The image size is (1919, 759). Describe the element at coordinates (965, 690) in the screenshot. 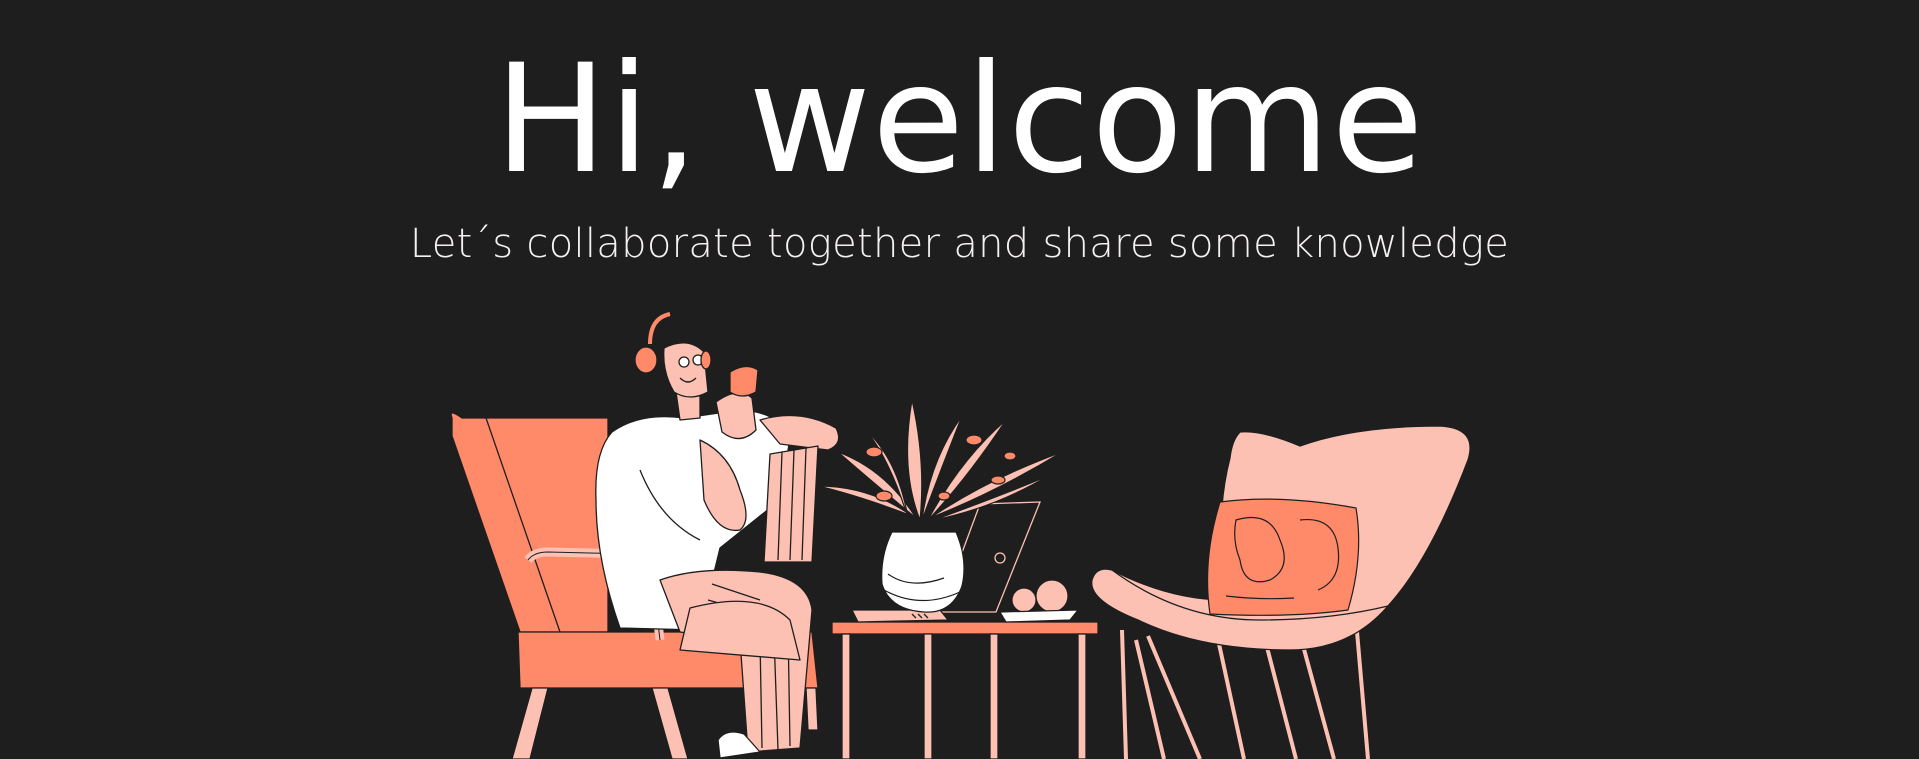

I see `side-table` at that location.